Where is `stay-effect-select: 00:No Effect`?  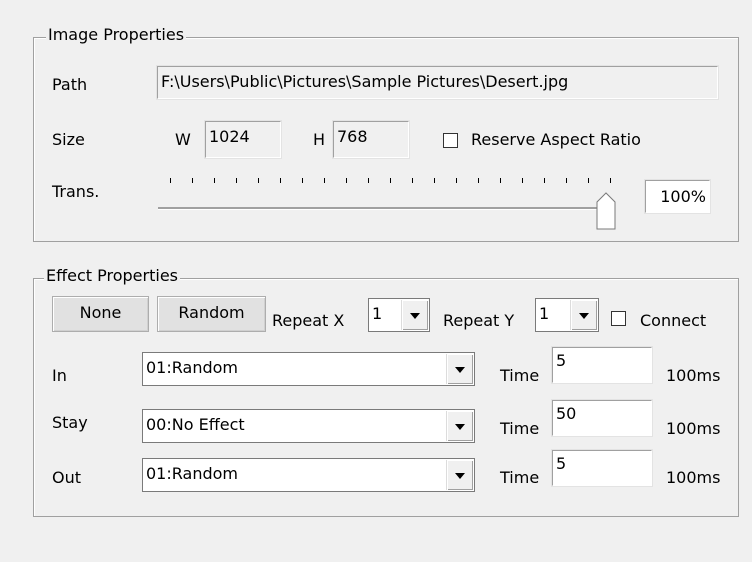
stay-effect-select: 00:No Effect is located at coordinates (308, 426).